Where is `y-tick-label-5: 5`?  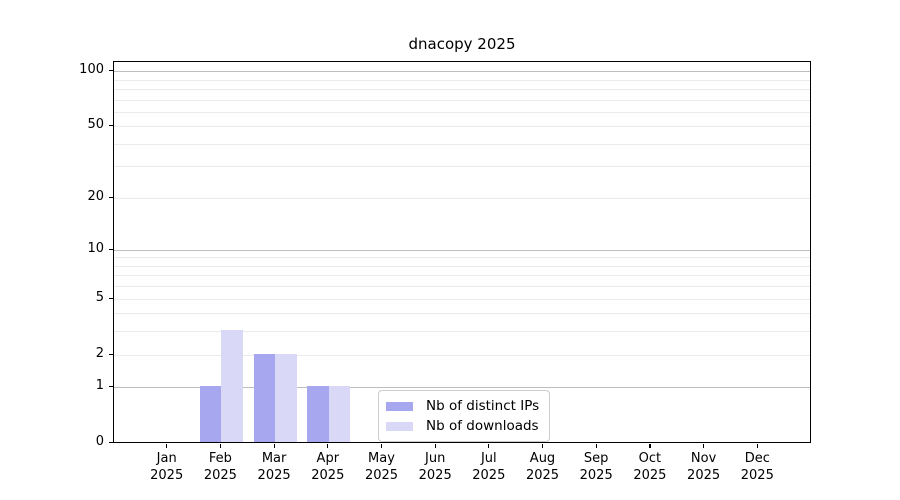 y-tick-label-5: 5 is located at coordinates (99, 297).